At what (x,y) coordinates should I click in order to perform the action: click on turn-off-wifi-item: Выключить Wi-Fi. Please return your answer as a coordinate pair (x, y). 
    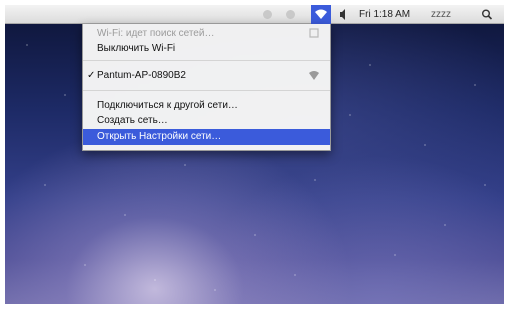
    Looking at the image, I should click on (206, 48).